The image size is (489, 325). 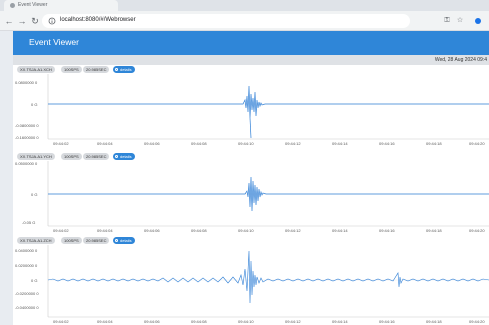 I want to click on browser-toolbar: ← → ↻ localhost:8080/#/Webrowser ⚿ ☆, so click(x=244, y=21).